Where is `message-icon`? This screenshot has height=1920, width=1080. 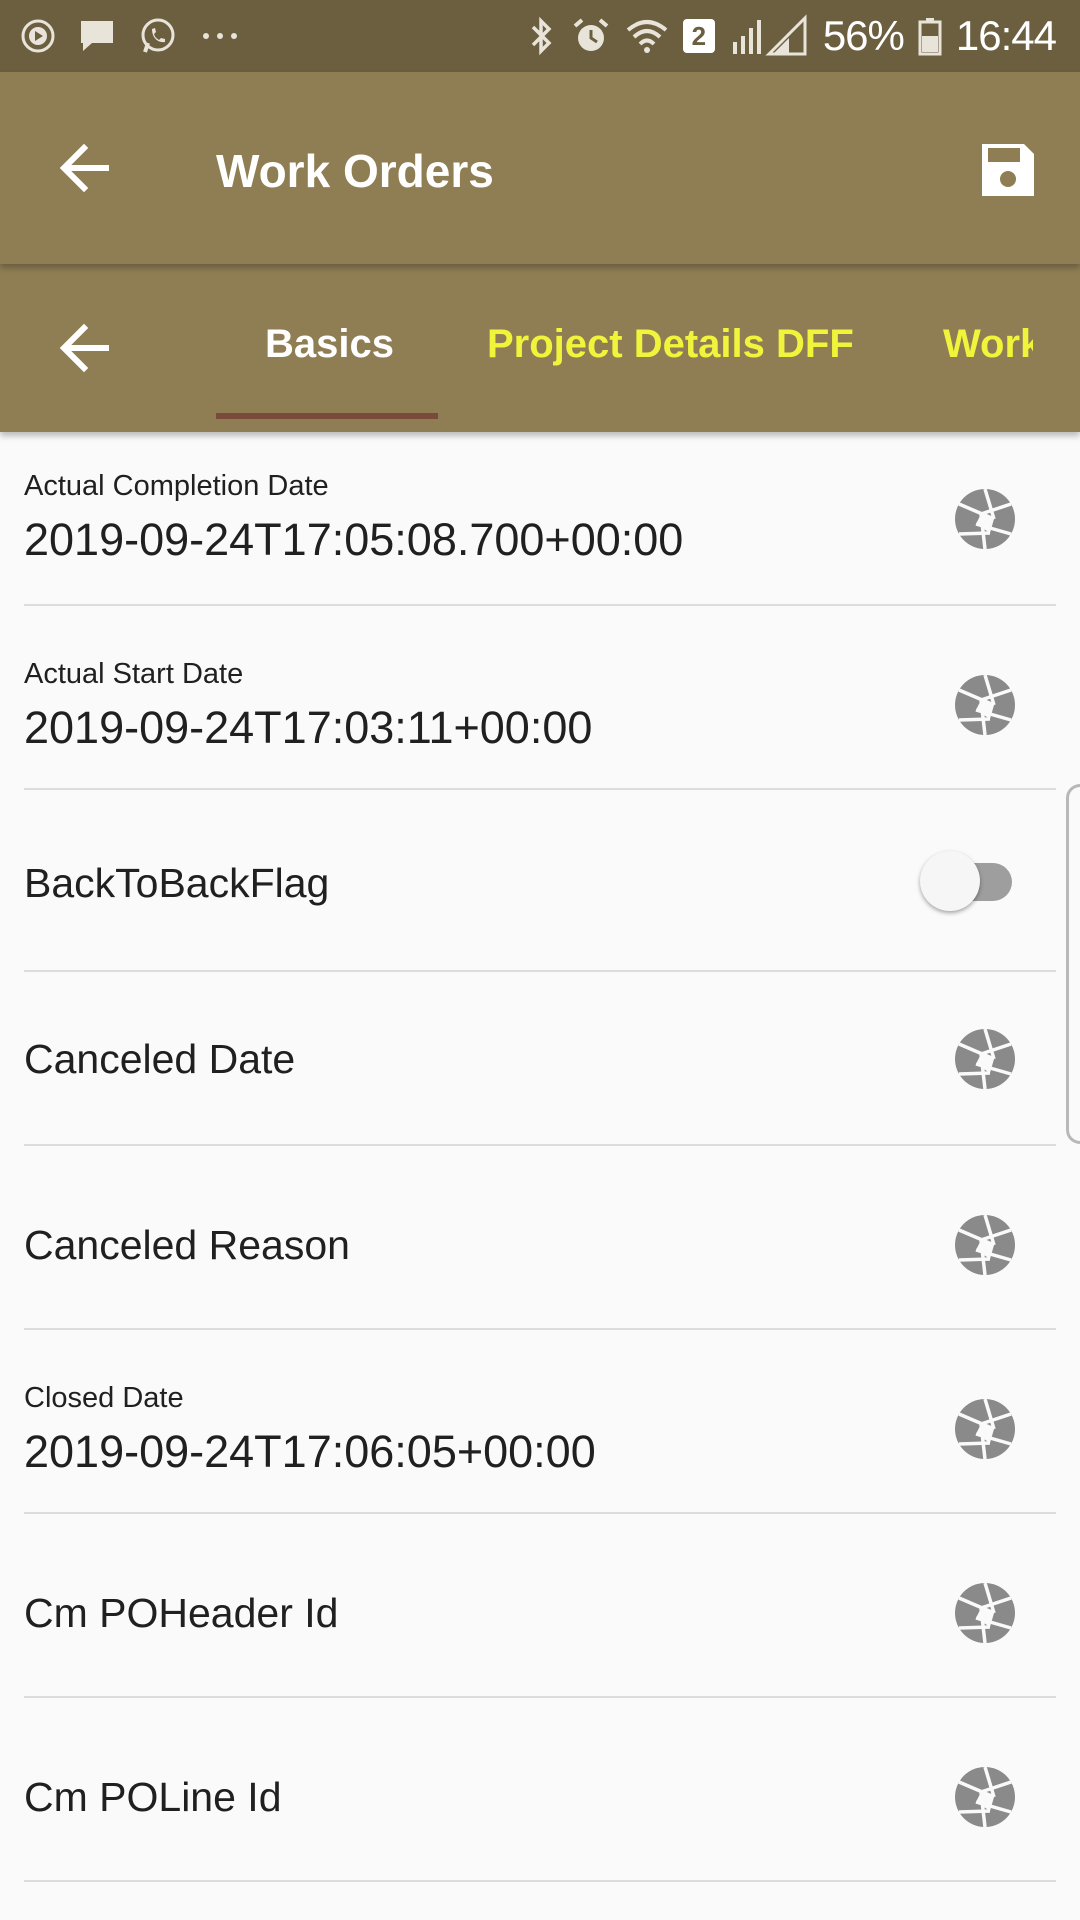
message-icon is located at coordinates (97, 36).